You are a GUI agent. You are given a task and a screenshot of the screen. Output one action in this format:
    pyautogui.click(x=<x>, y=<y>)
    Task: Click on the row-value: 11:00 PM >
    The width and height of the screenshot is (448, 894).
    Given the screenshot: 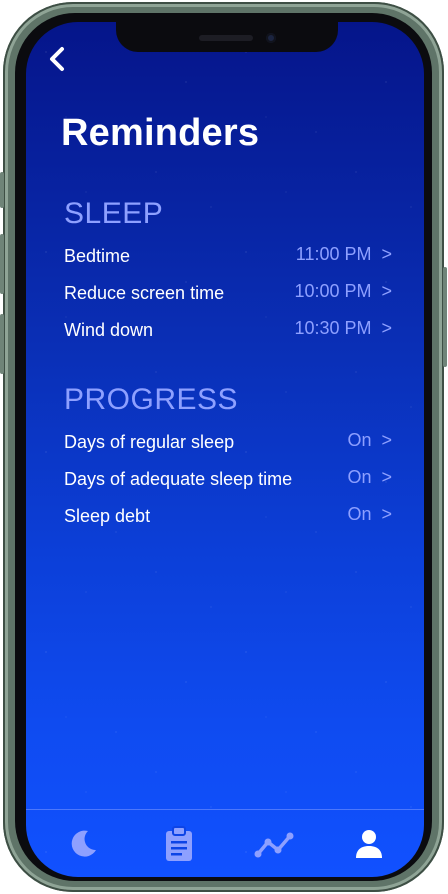 What is the action you would take?
    pyautogui.click(x=344, y=254)
    